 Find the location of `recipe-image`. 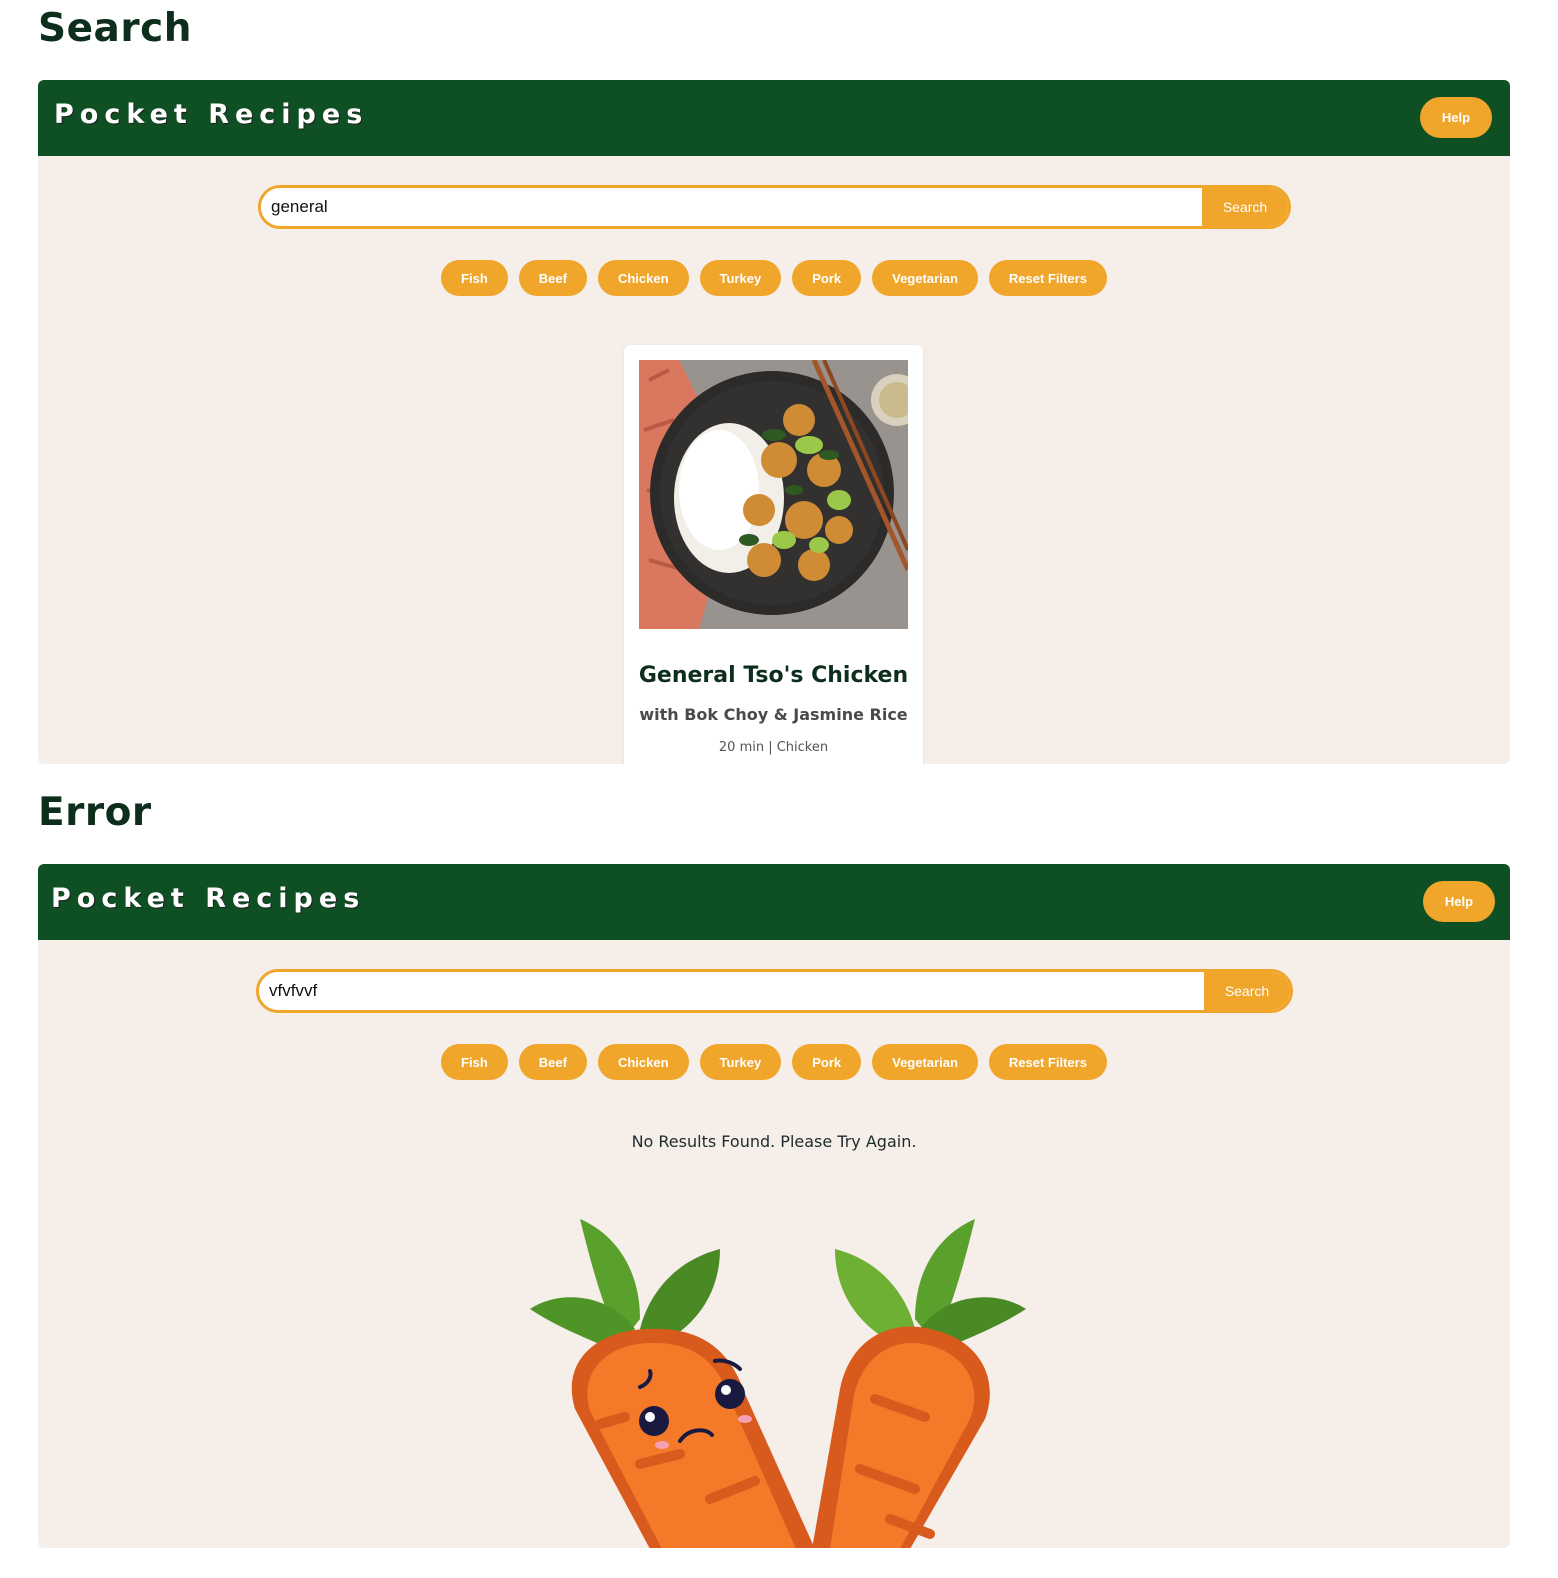

recipe-image is located at coordinates (773, 494).